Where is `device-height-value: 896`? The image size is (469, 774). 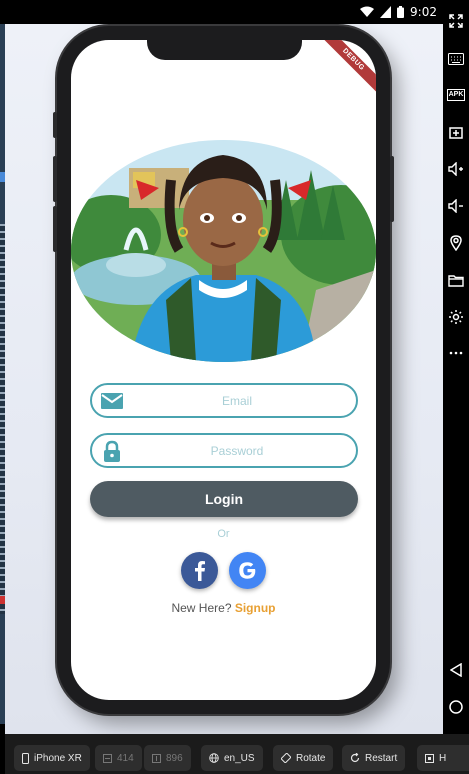 device-height-value: 896 is located at coordinates (174, 758).